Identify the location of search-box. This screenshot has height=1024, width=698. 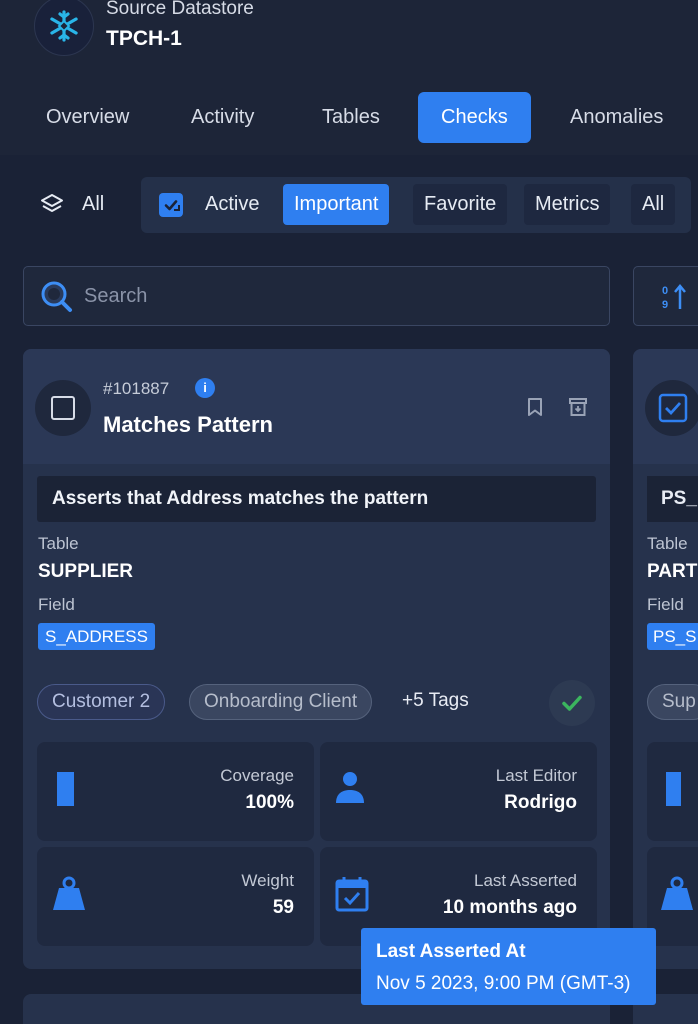
(316, 296).